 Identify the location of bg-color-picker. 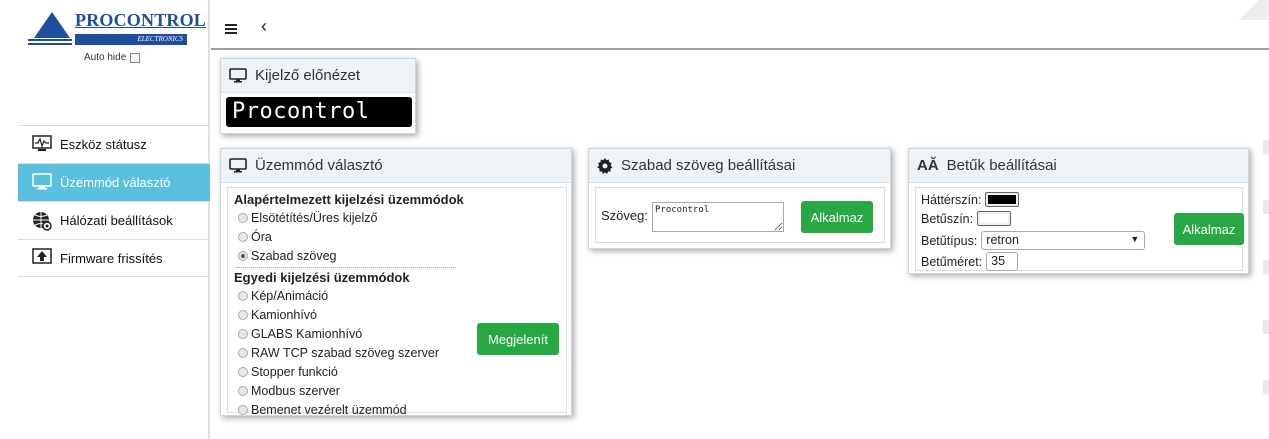
(1002, 199).